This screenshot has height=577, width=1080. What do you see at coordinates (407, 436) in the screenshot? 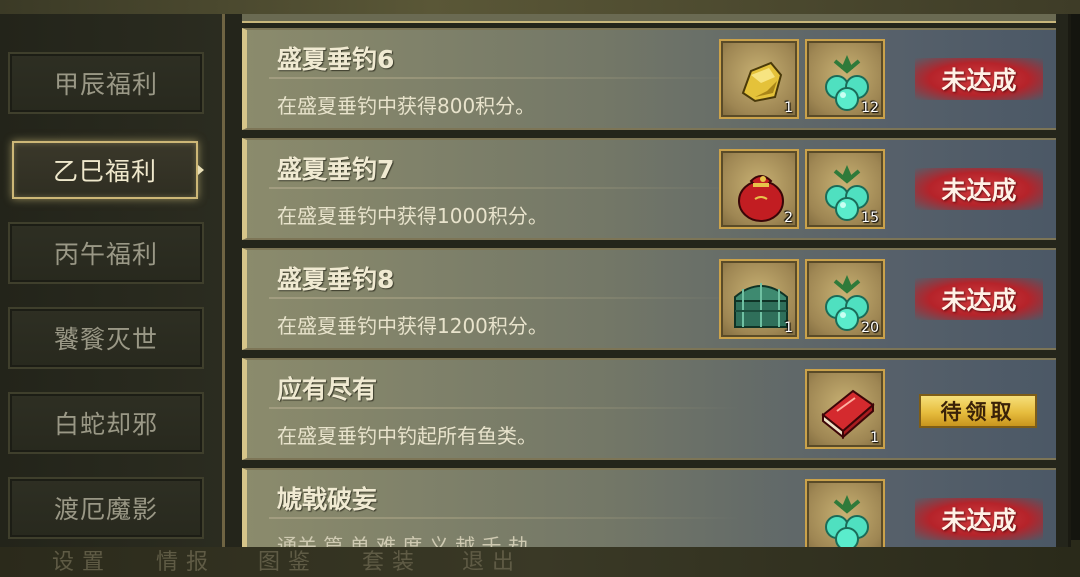
I see `task-desc: 在盛夏垂钓中钓起所有鱼类。` at bounding box center [407, 436].